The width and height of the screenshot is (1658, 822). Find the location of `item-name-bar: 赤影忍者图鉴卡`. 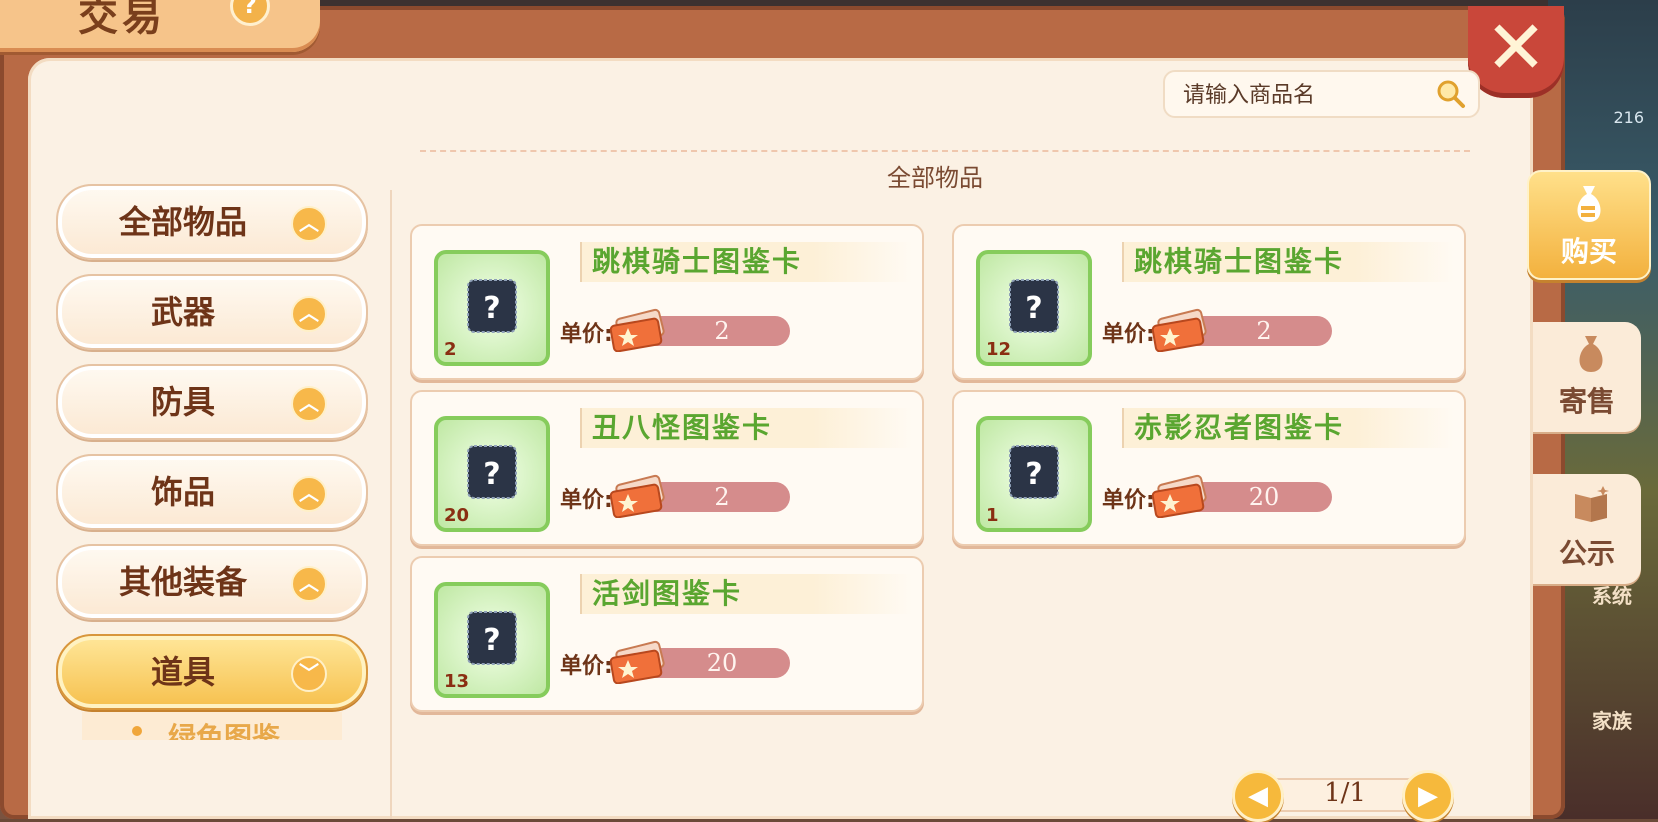

item-name-bar: 赤影忍者图鉴卡 is located at coordinates (1288, 428).